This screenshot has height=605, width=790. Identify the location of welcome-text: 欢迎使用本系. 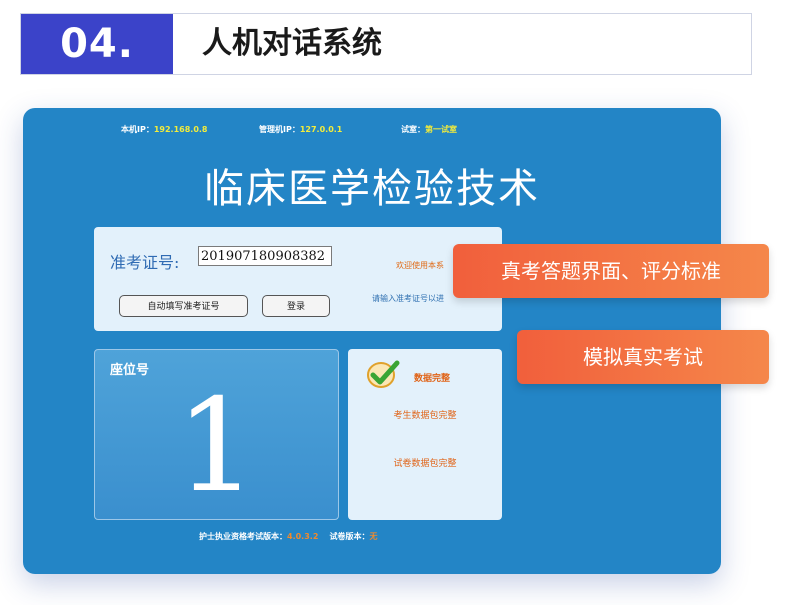
(420, 265).